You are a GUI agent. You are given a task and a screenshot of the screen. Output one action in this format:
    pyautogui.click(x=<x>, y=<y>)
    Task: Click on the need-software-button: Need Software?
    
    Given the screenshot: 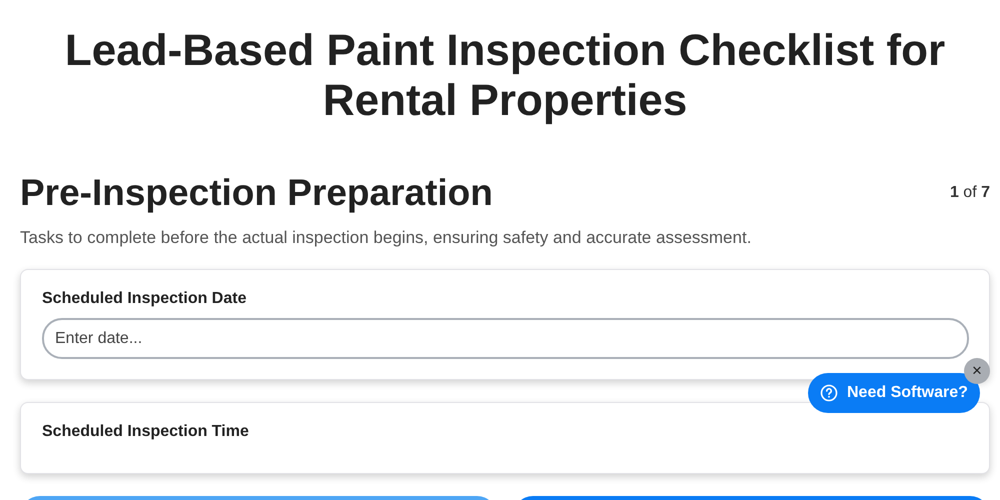 What is the action you would take?
    pyautogui.click(x=894, y=393)
    